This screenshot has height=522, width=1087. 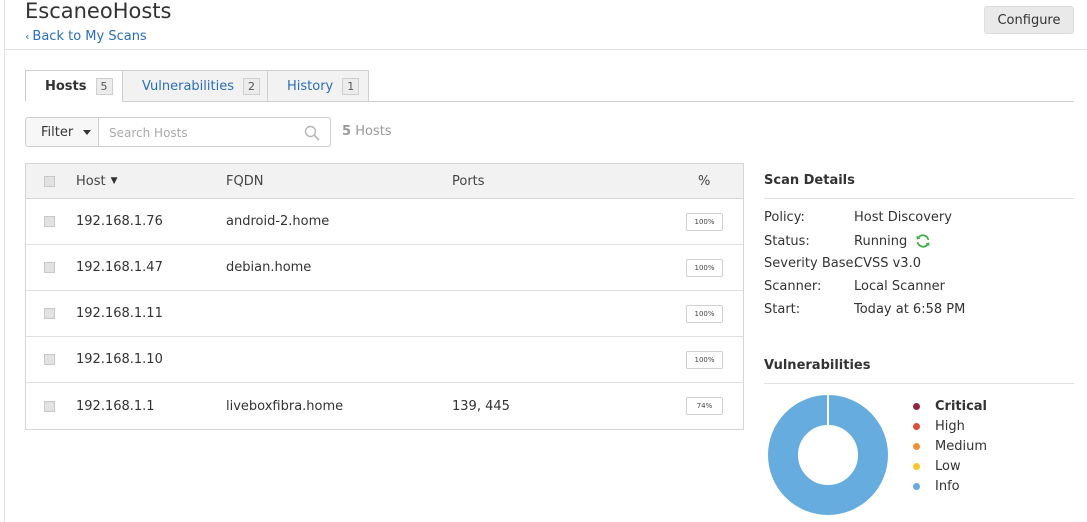 I want to click on tab-count-badge: 2, so click(x=251, y=86).